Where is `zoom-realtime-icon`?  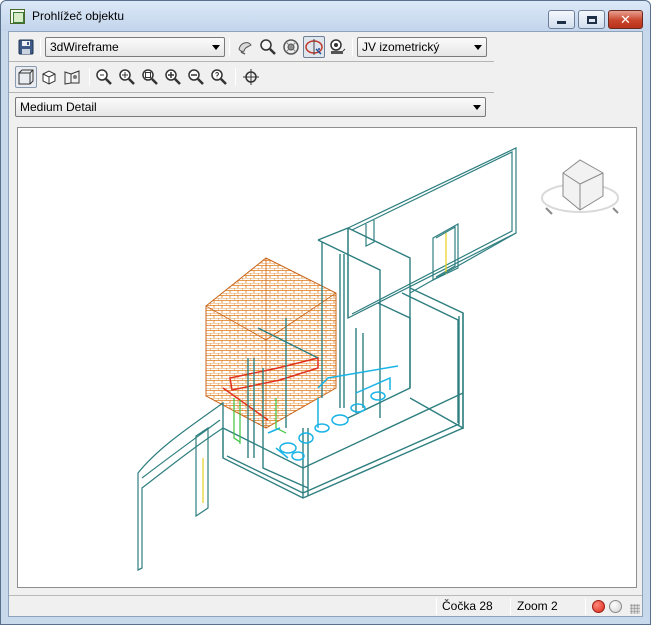
zoom-realtime-icon is located at coordinates (104, 77).